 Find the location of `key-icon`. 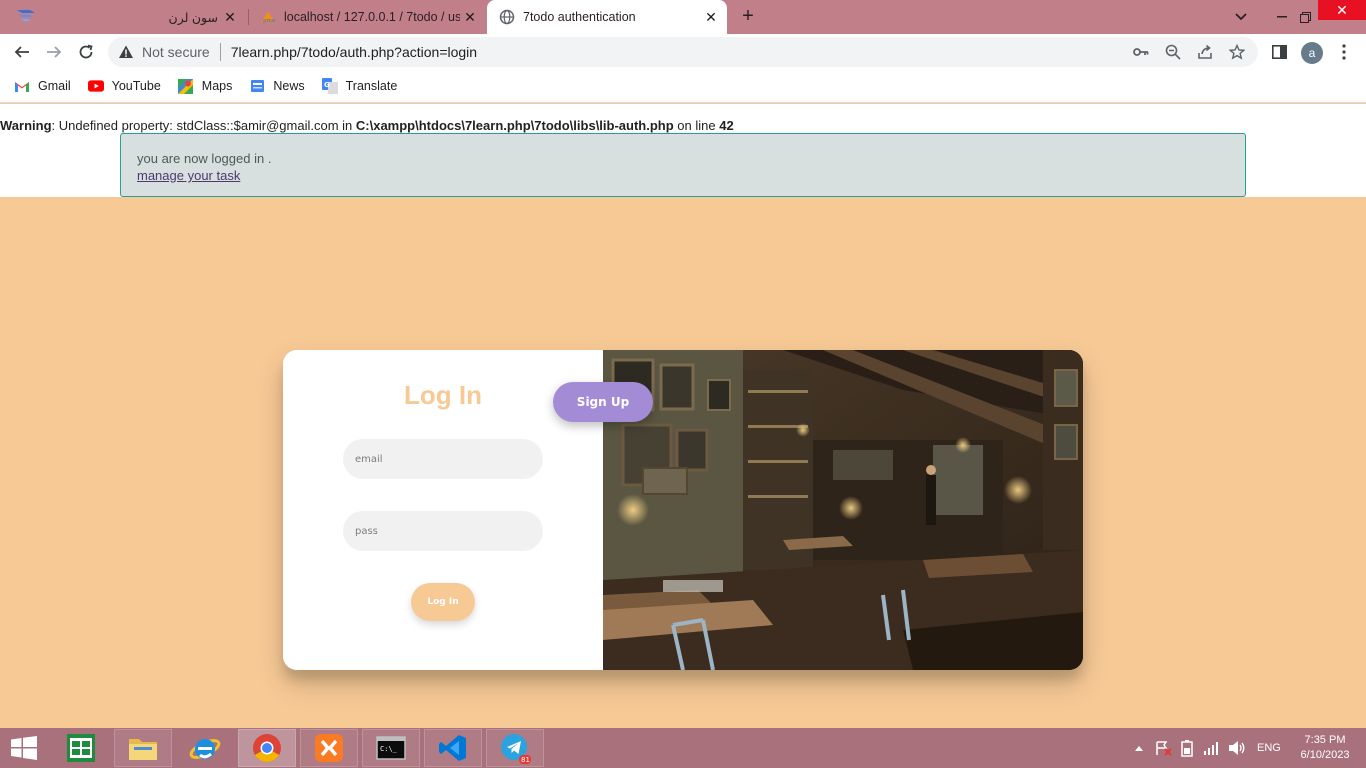

key-icon is located at coordinates (1141, 52).